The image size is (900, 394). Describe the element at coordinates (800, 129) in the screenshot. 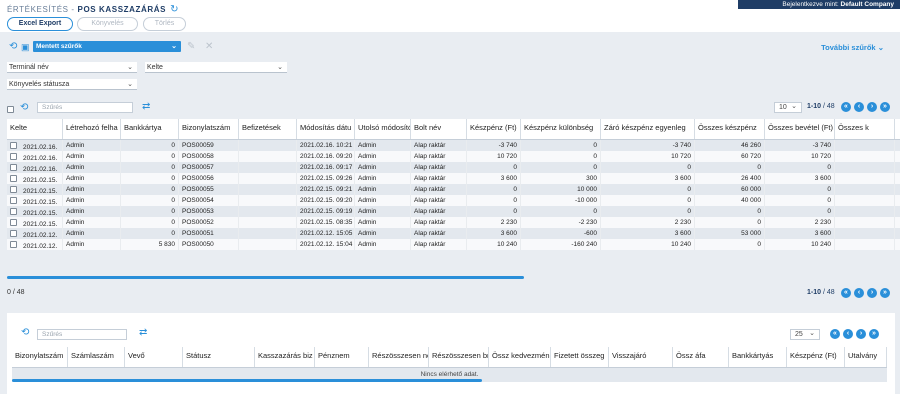

I see `column-header: Összes bevétel (Ft)` at that location.